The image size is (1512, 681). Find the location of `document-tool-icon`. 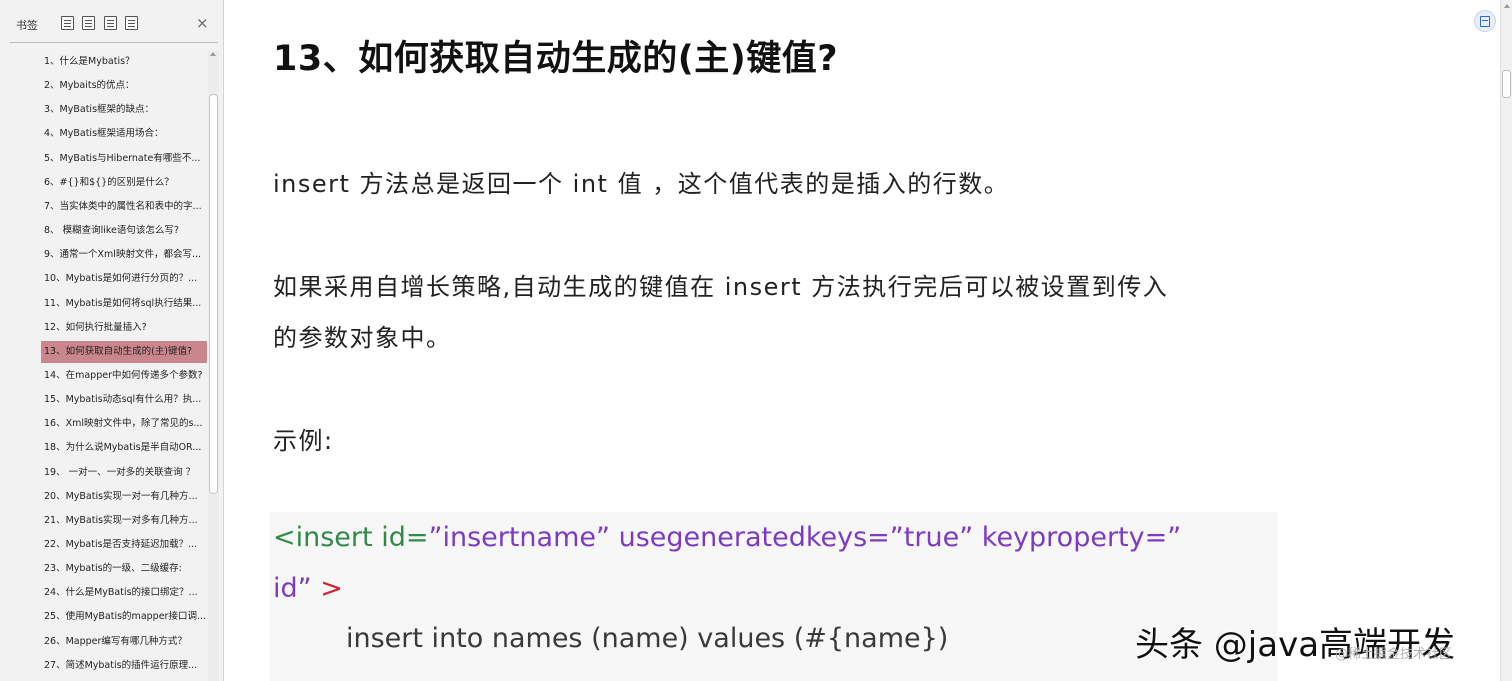

document-tool-icon is located at coordinates (1485, 21).